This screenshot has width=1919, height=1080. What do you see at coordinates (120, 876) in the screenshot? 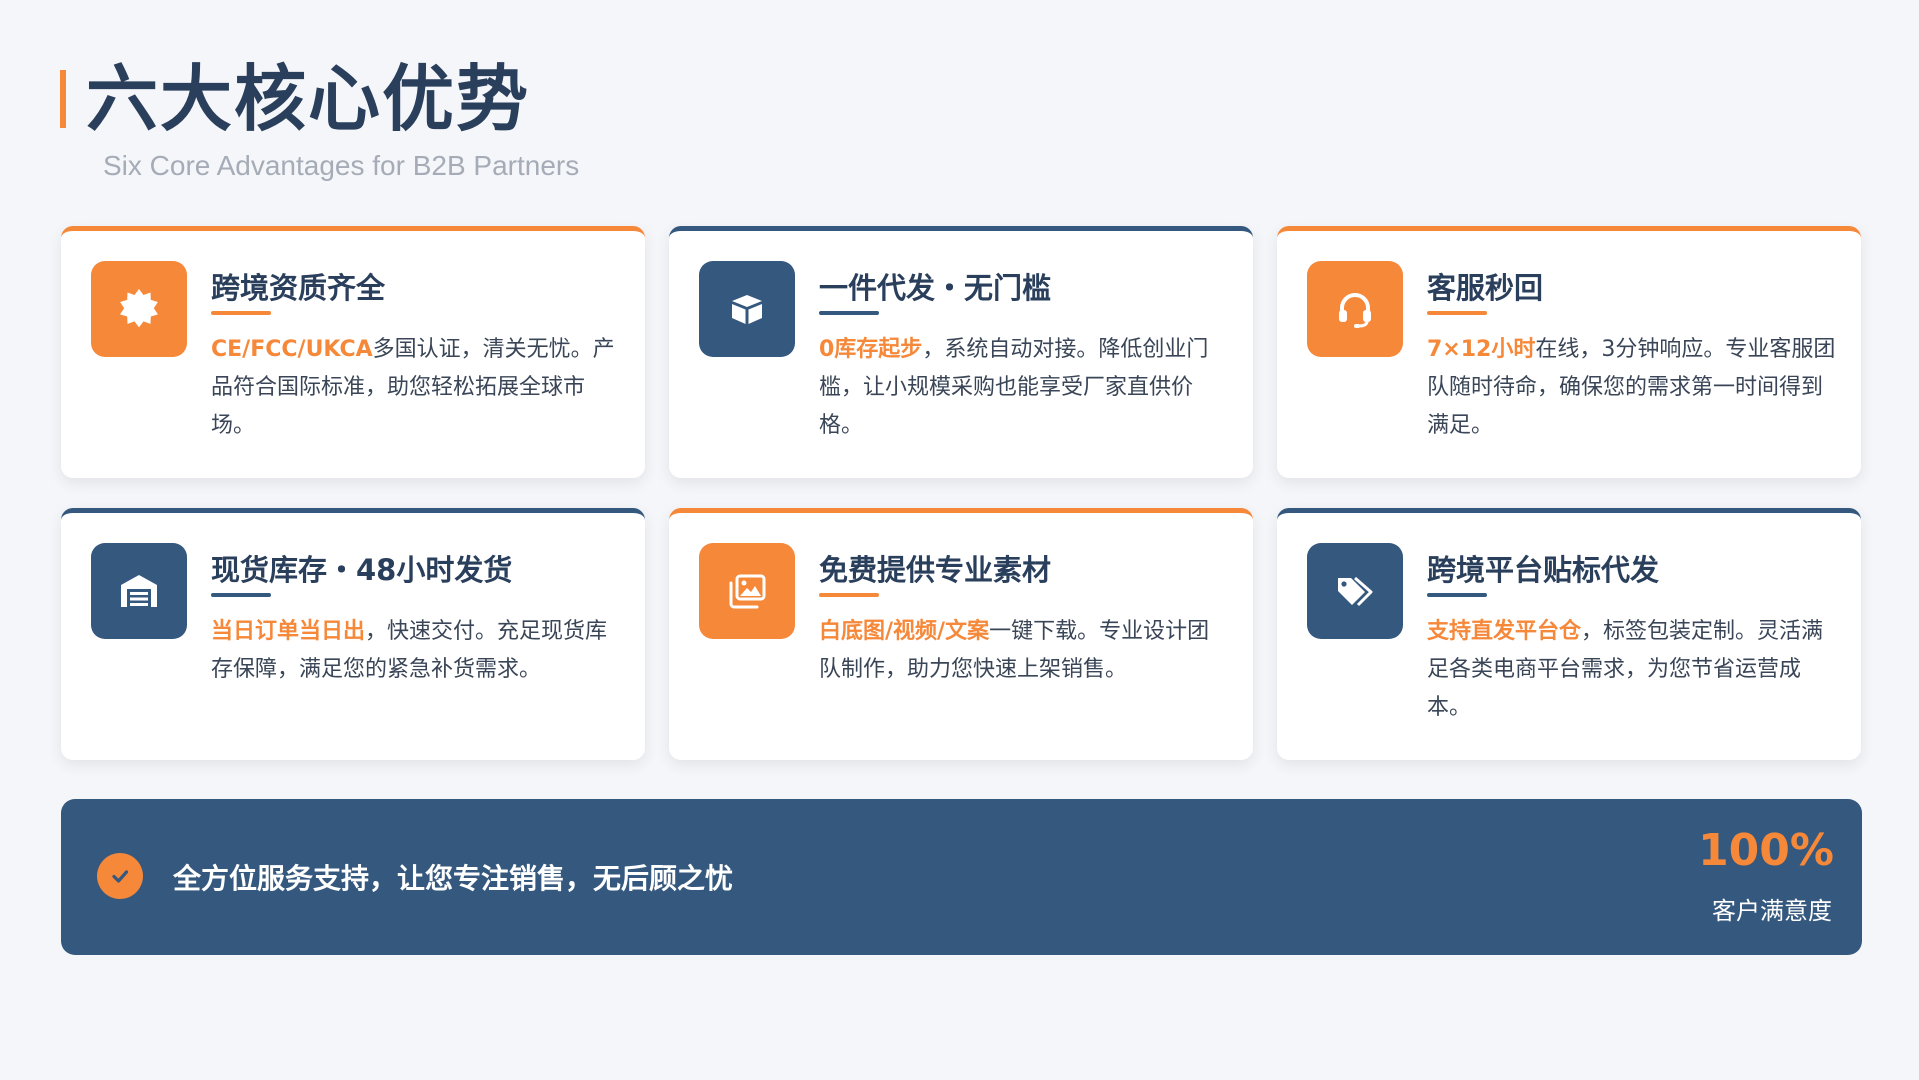
I see `check-circle-icon` at bounding box center [120, 876].